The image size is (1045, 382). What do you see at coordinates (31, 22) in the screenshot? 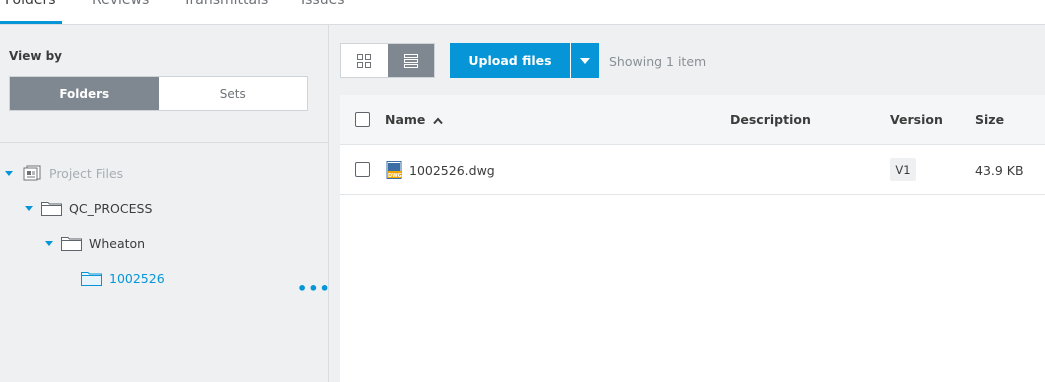
I see `active-tab-indicator` at bounding box center [31, 22].